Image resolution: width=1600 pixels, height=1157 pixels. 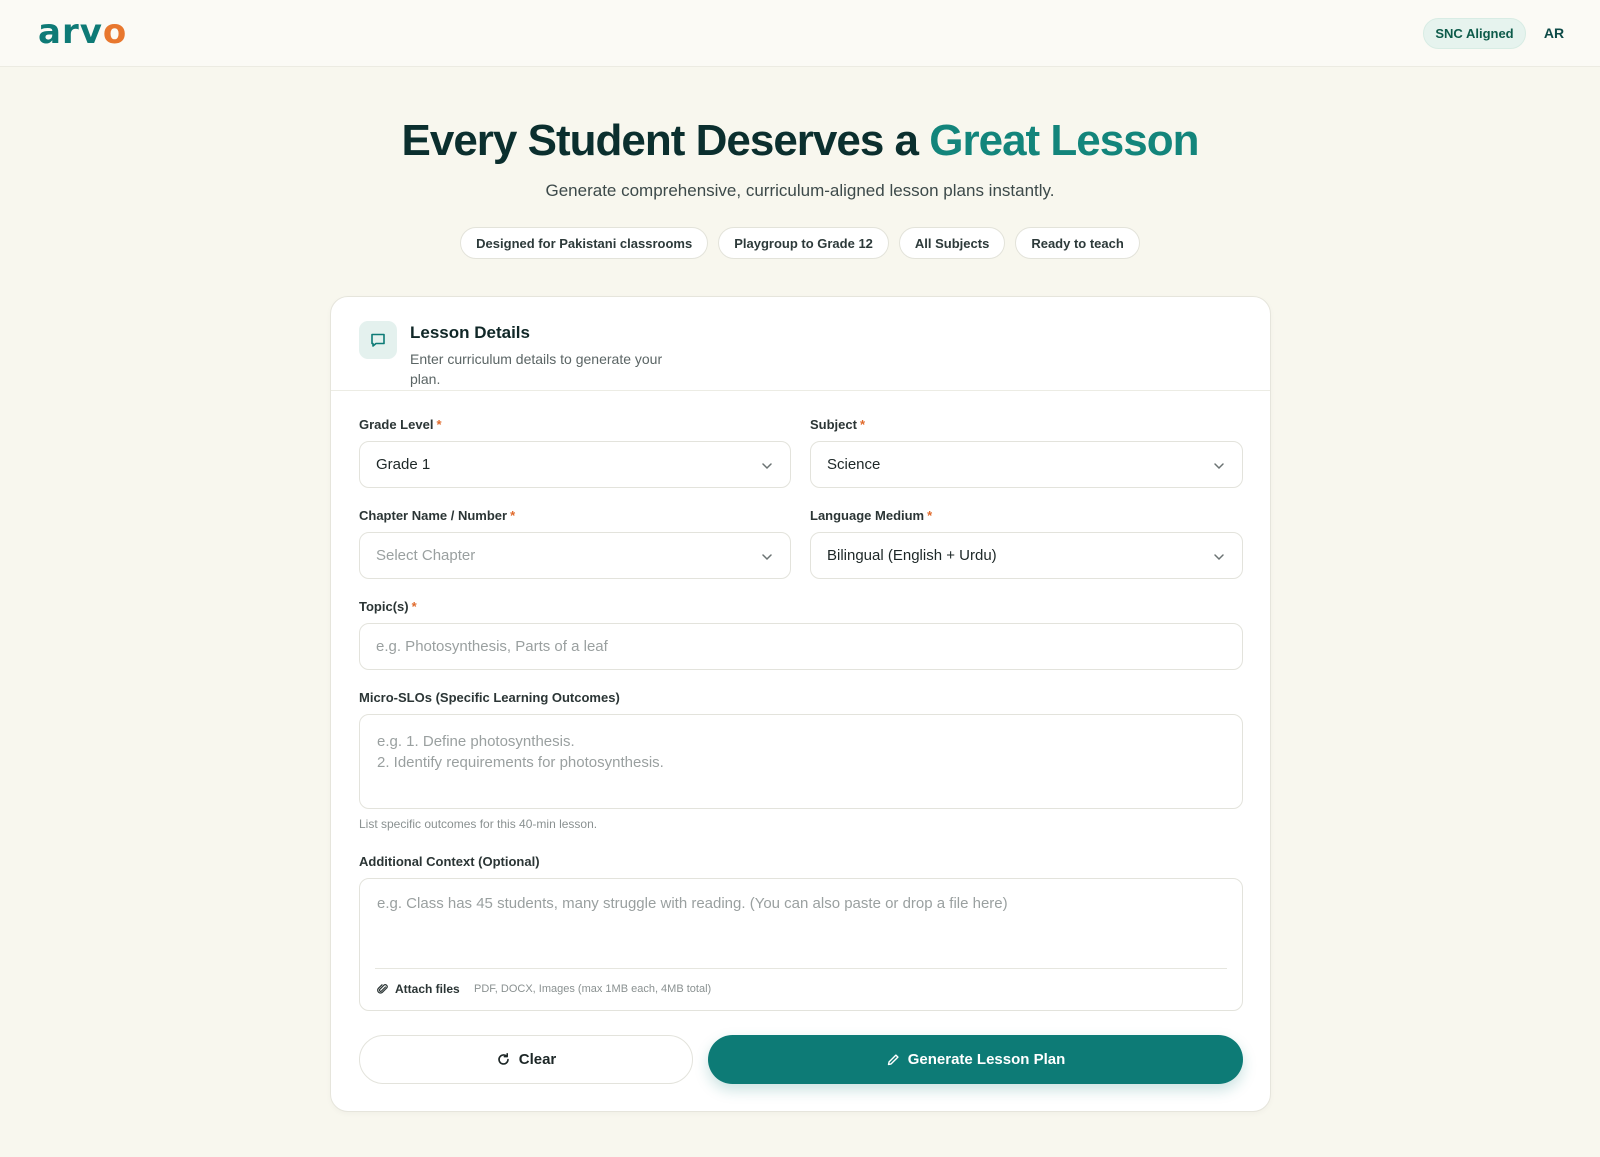 What do you see at coordinates (403, 464) in the screenshot?
I see `grade-level-value: Grade 1` at bounding box center [403, 464].